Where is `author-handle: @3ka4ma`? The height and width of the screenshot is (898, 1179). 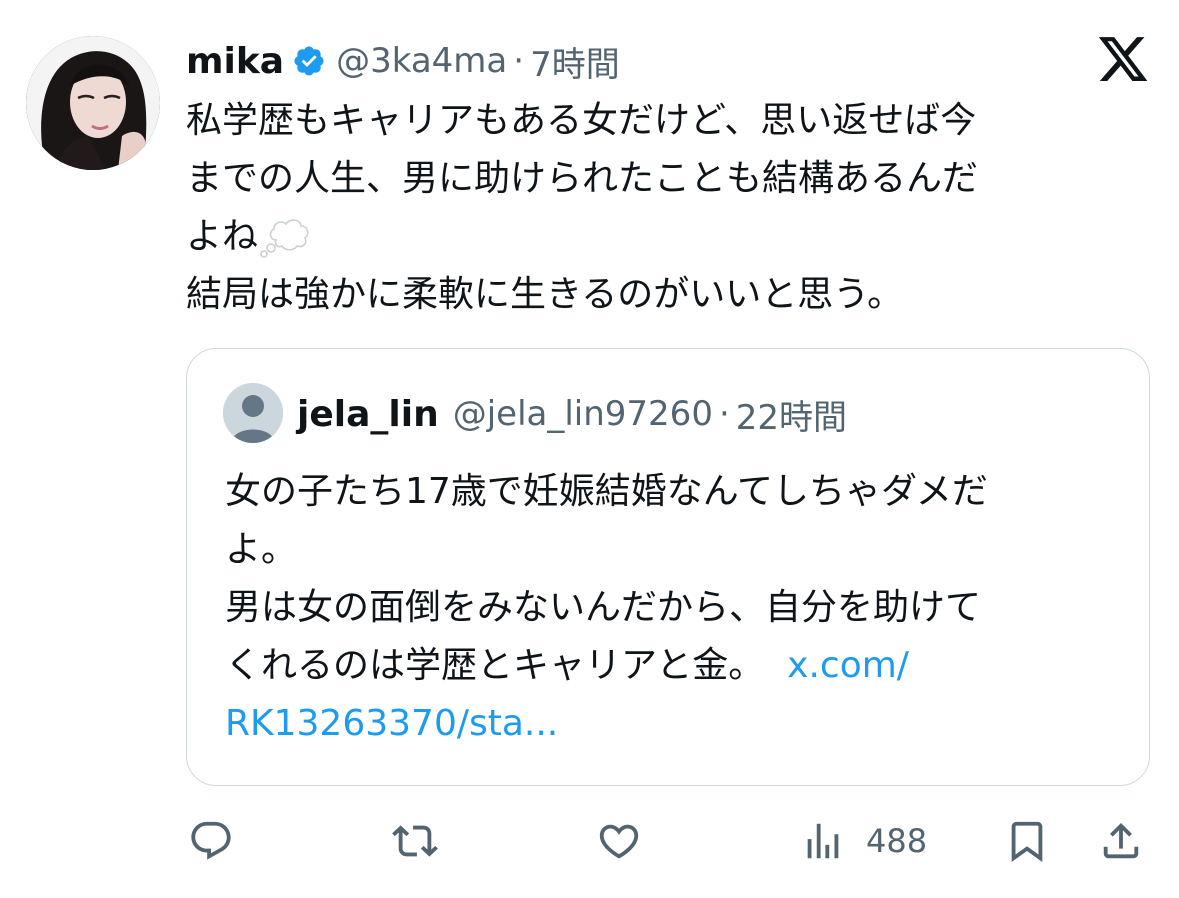
author-handle: @3ka4ma is located at coordinates (421, 61).